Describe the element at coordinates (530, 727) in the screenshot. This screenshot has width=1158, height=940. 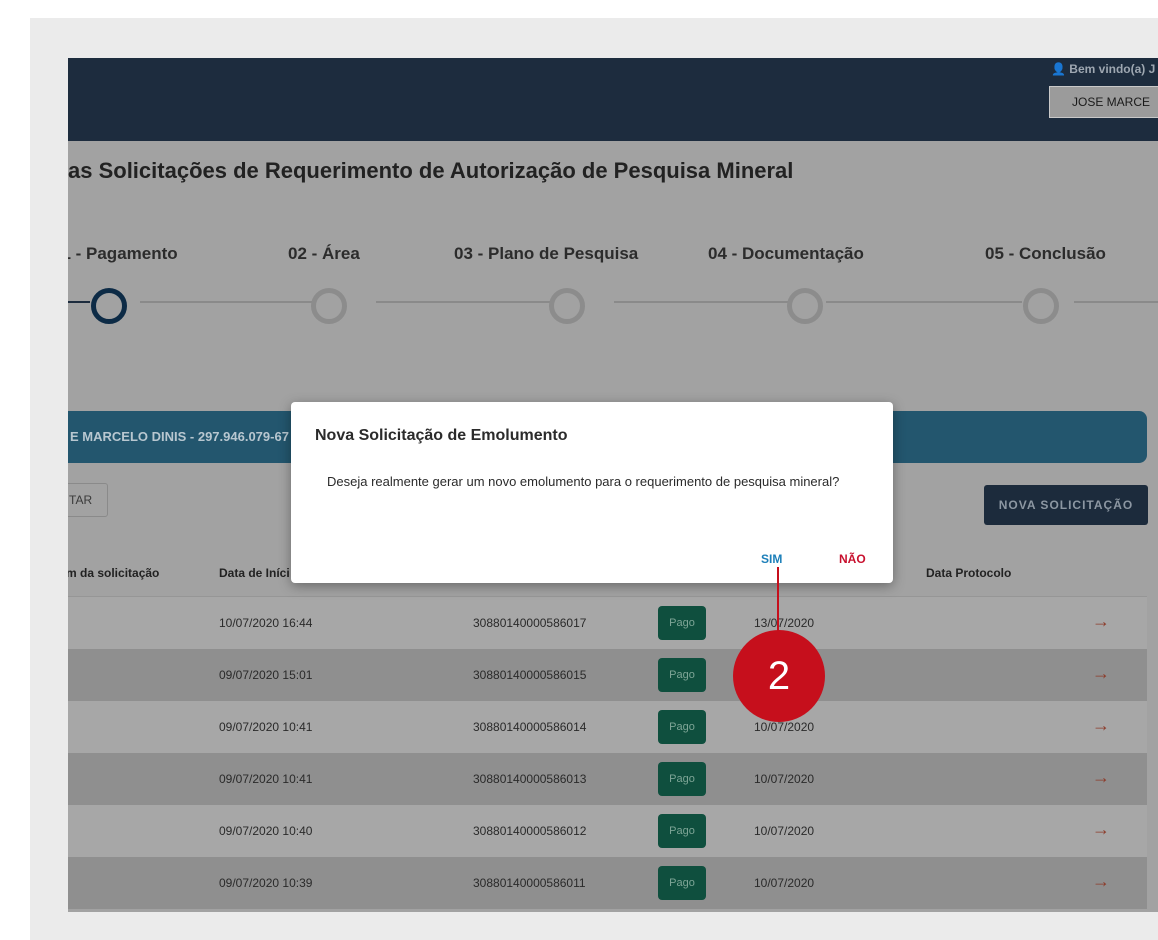
I see `request-number-cell: 30880140000586014` at that location.